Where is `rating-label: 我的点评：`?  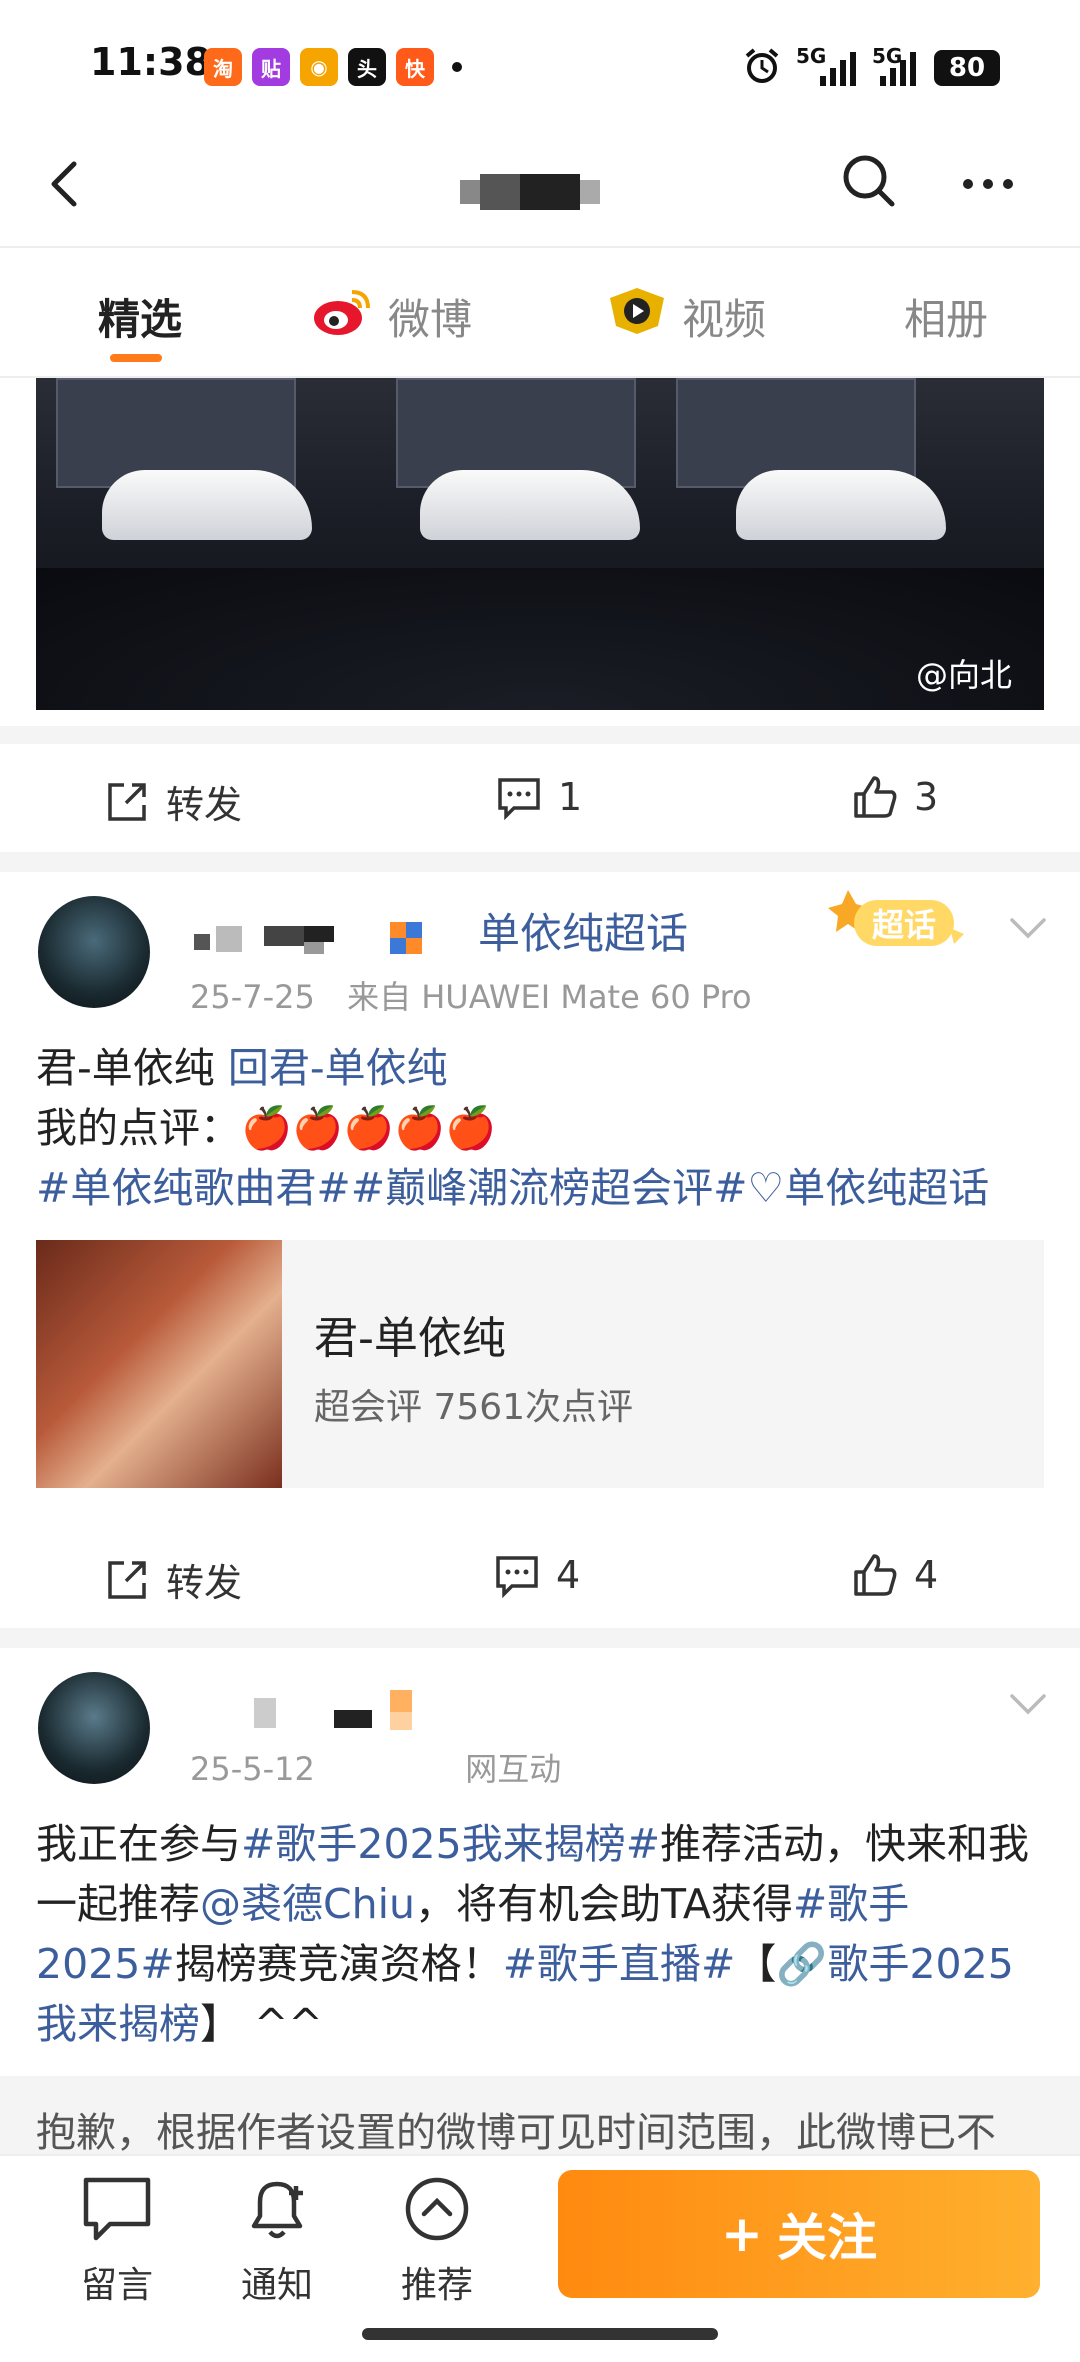 rating-label: 我的点评： is located at coordinates (138, 1128).